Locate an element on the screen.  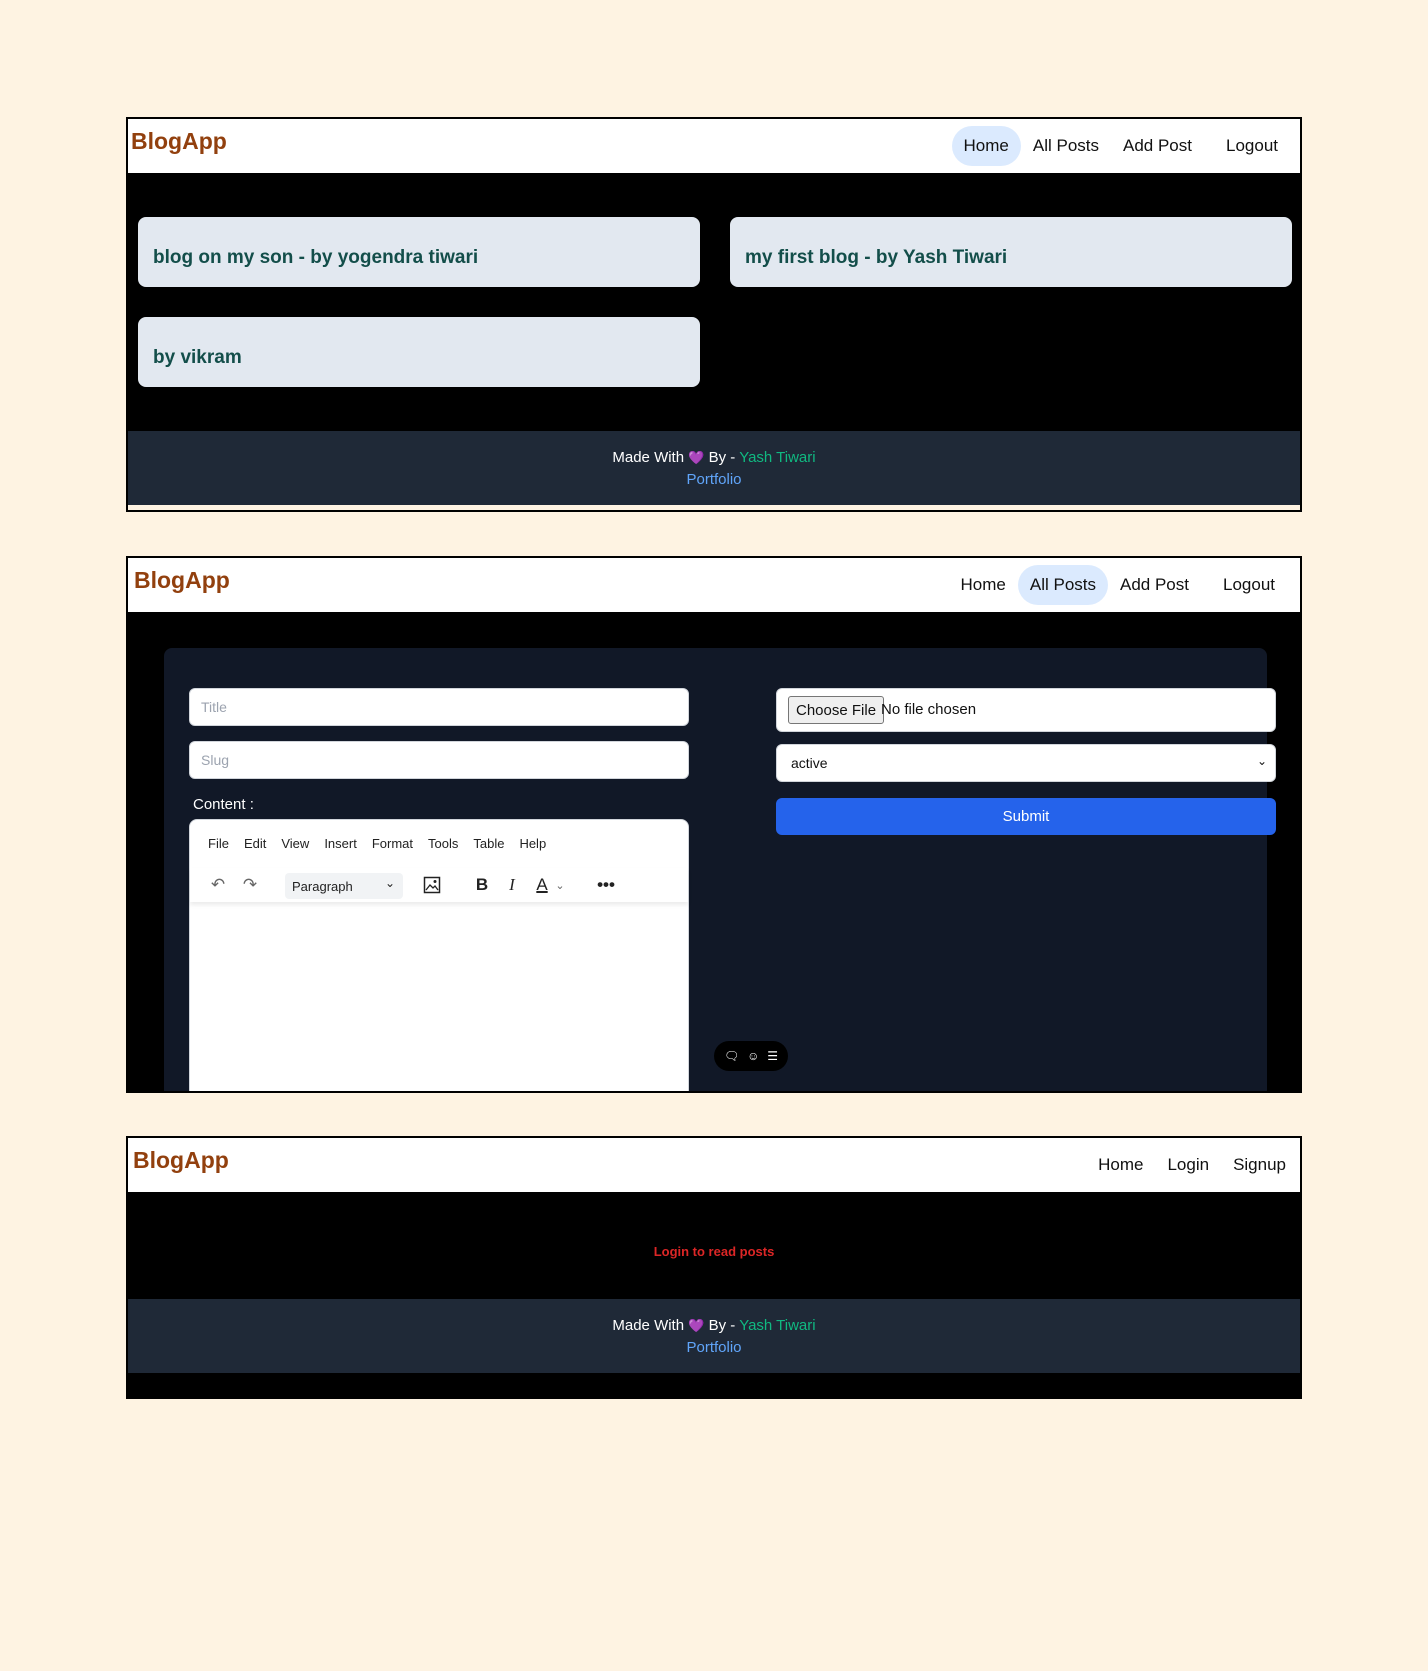
list-icon: ☰ is located at coordinates (772, 1056).